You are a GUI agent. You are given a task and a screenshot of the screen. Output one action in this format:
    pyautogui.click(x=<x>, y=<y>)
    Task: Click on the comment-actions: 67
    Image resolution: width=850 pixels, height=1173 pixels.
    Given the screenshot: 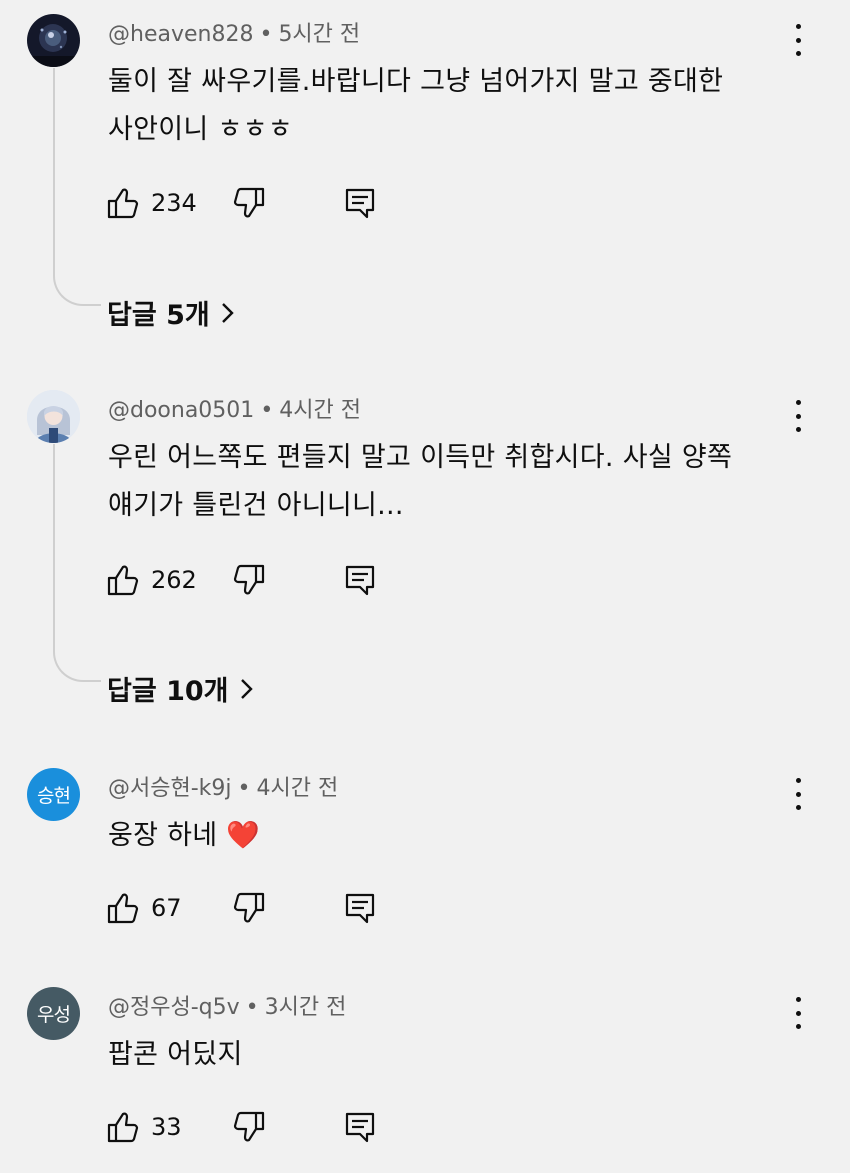 What is the action you would take?
    pyautogui.click(x=256, y=911)
    